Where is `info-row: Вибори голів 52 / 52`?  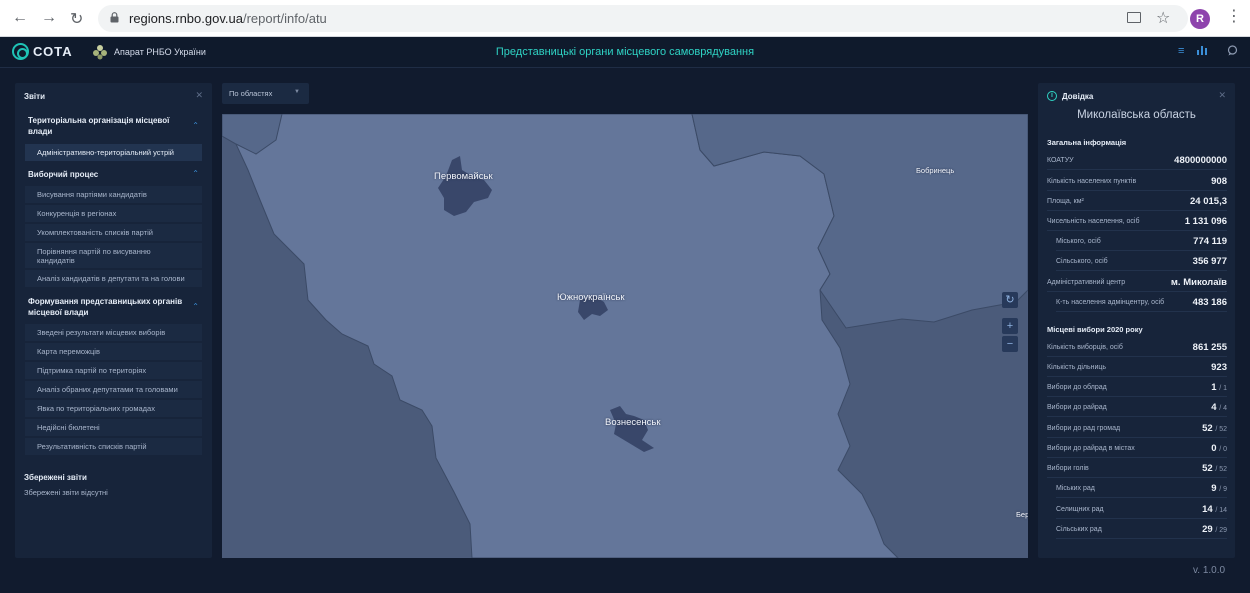 info-row: Вибори голів 52 / 52 is located at coordinates (1137, 468).